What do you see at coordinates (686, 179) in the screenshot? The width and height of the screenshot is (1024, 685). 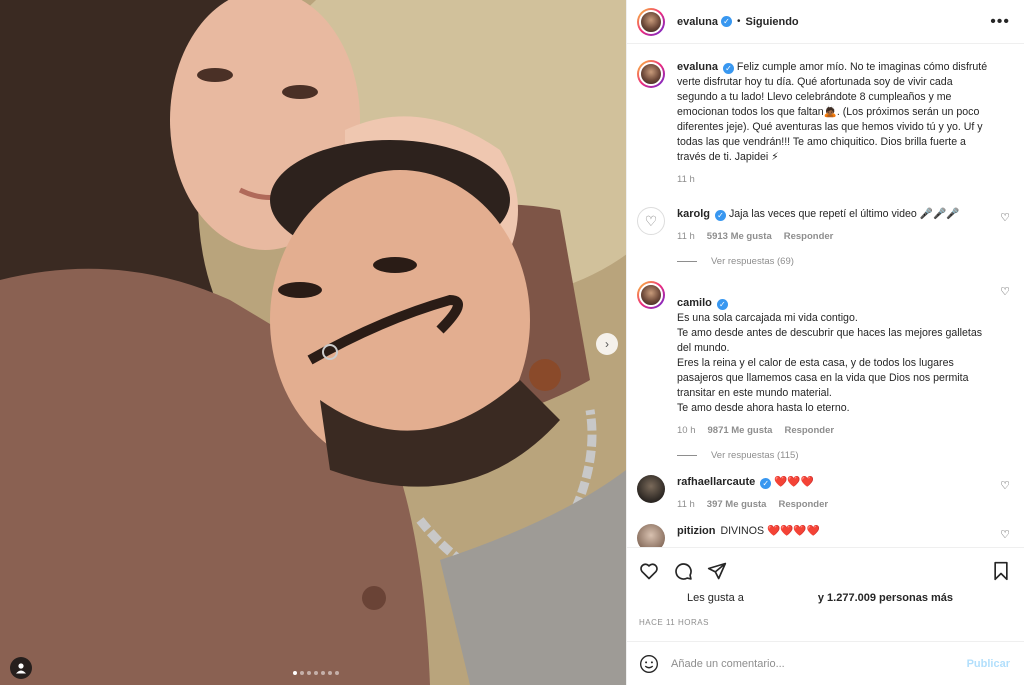 I see `caption-time: 11 h` at bounding box center [686, 179].